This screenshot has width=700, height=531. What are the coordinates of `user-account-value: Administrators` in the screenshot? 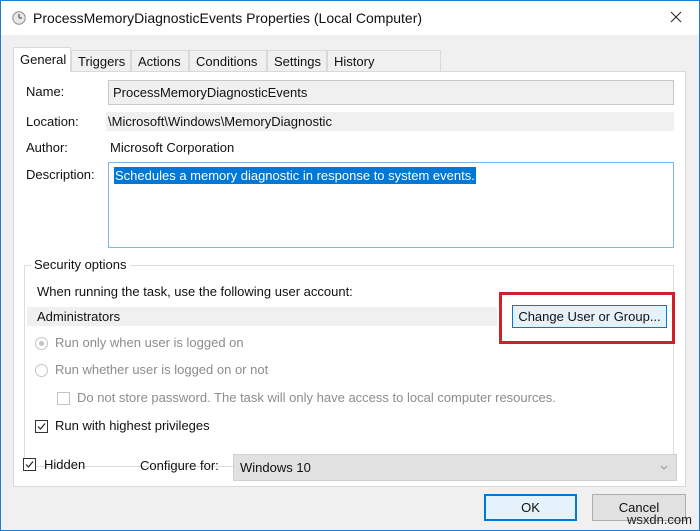 It's located at (262, 316).